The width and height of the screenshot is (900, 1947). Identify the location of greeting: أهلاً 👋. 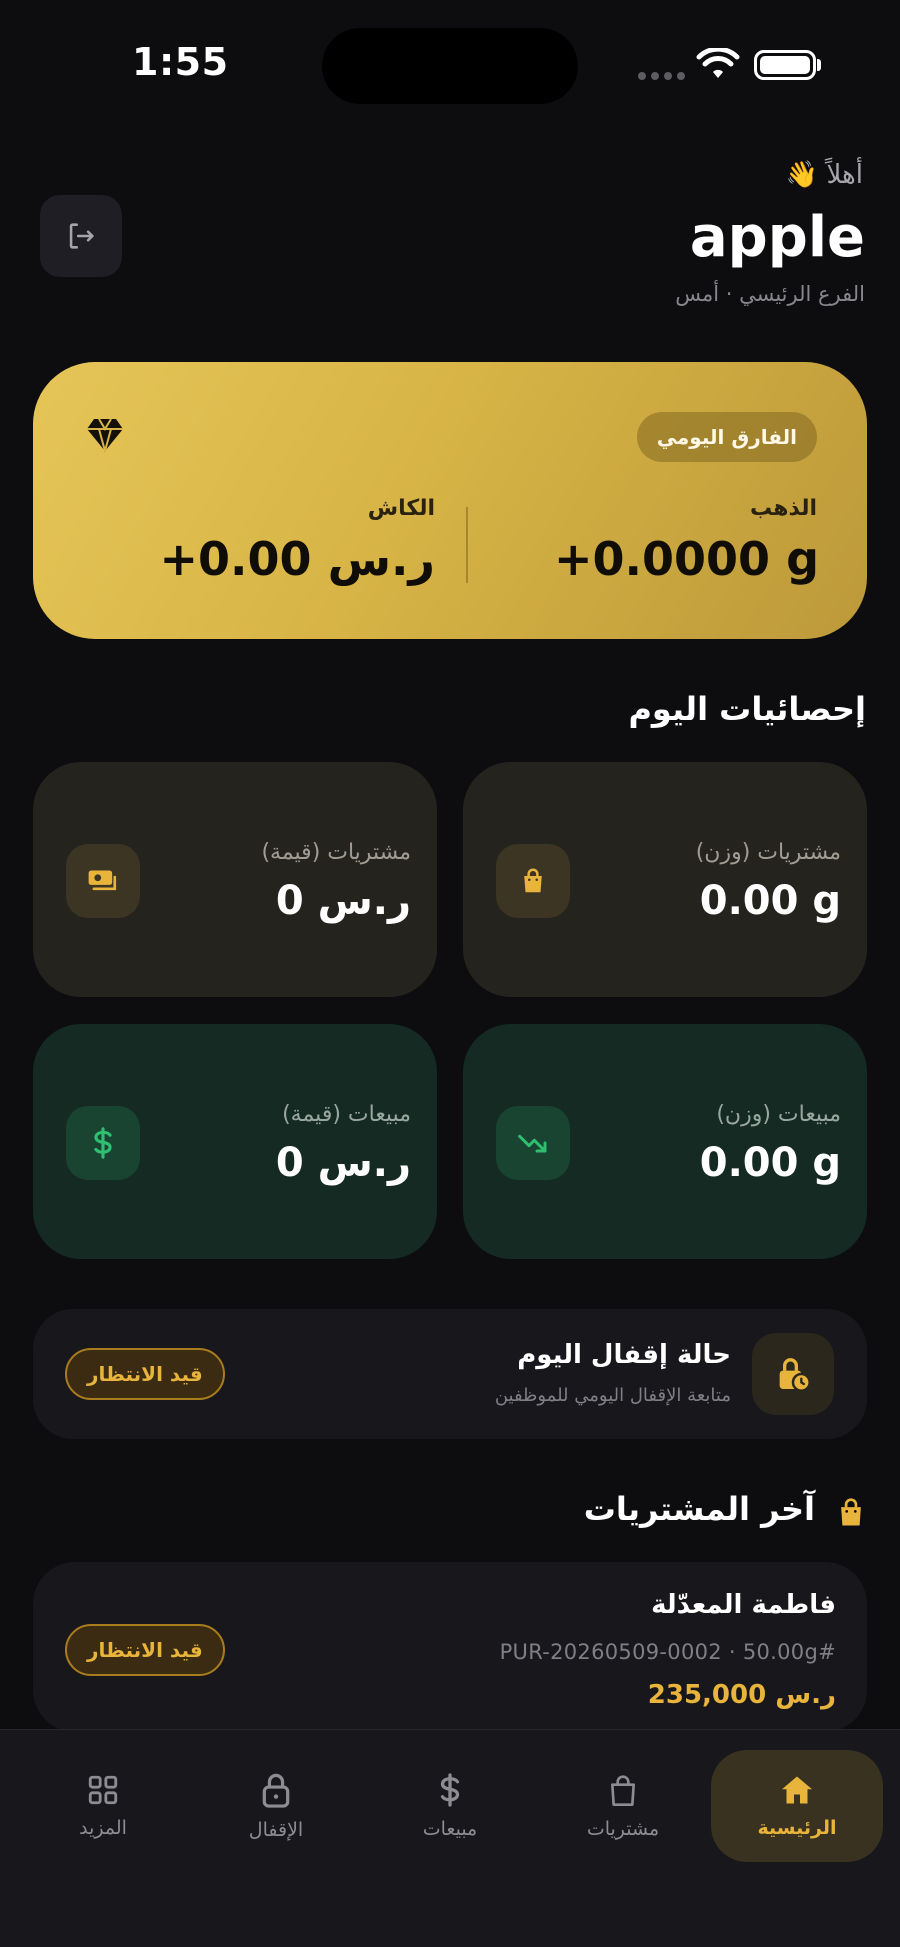
(824, 175).